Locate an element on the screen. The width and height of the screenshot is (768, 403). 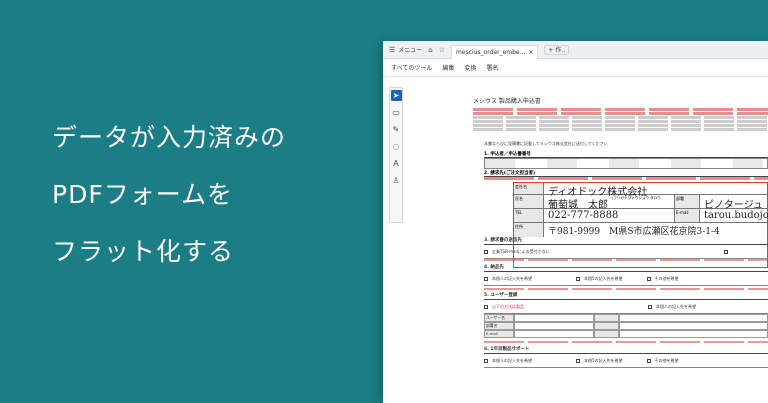
company-label: 会社名 is located at coordinates (529, 188).